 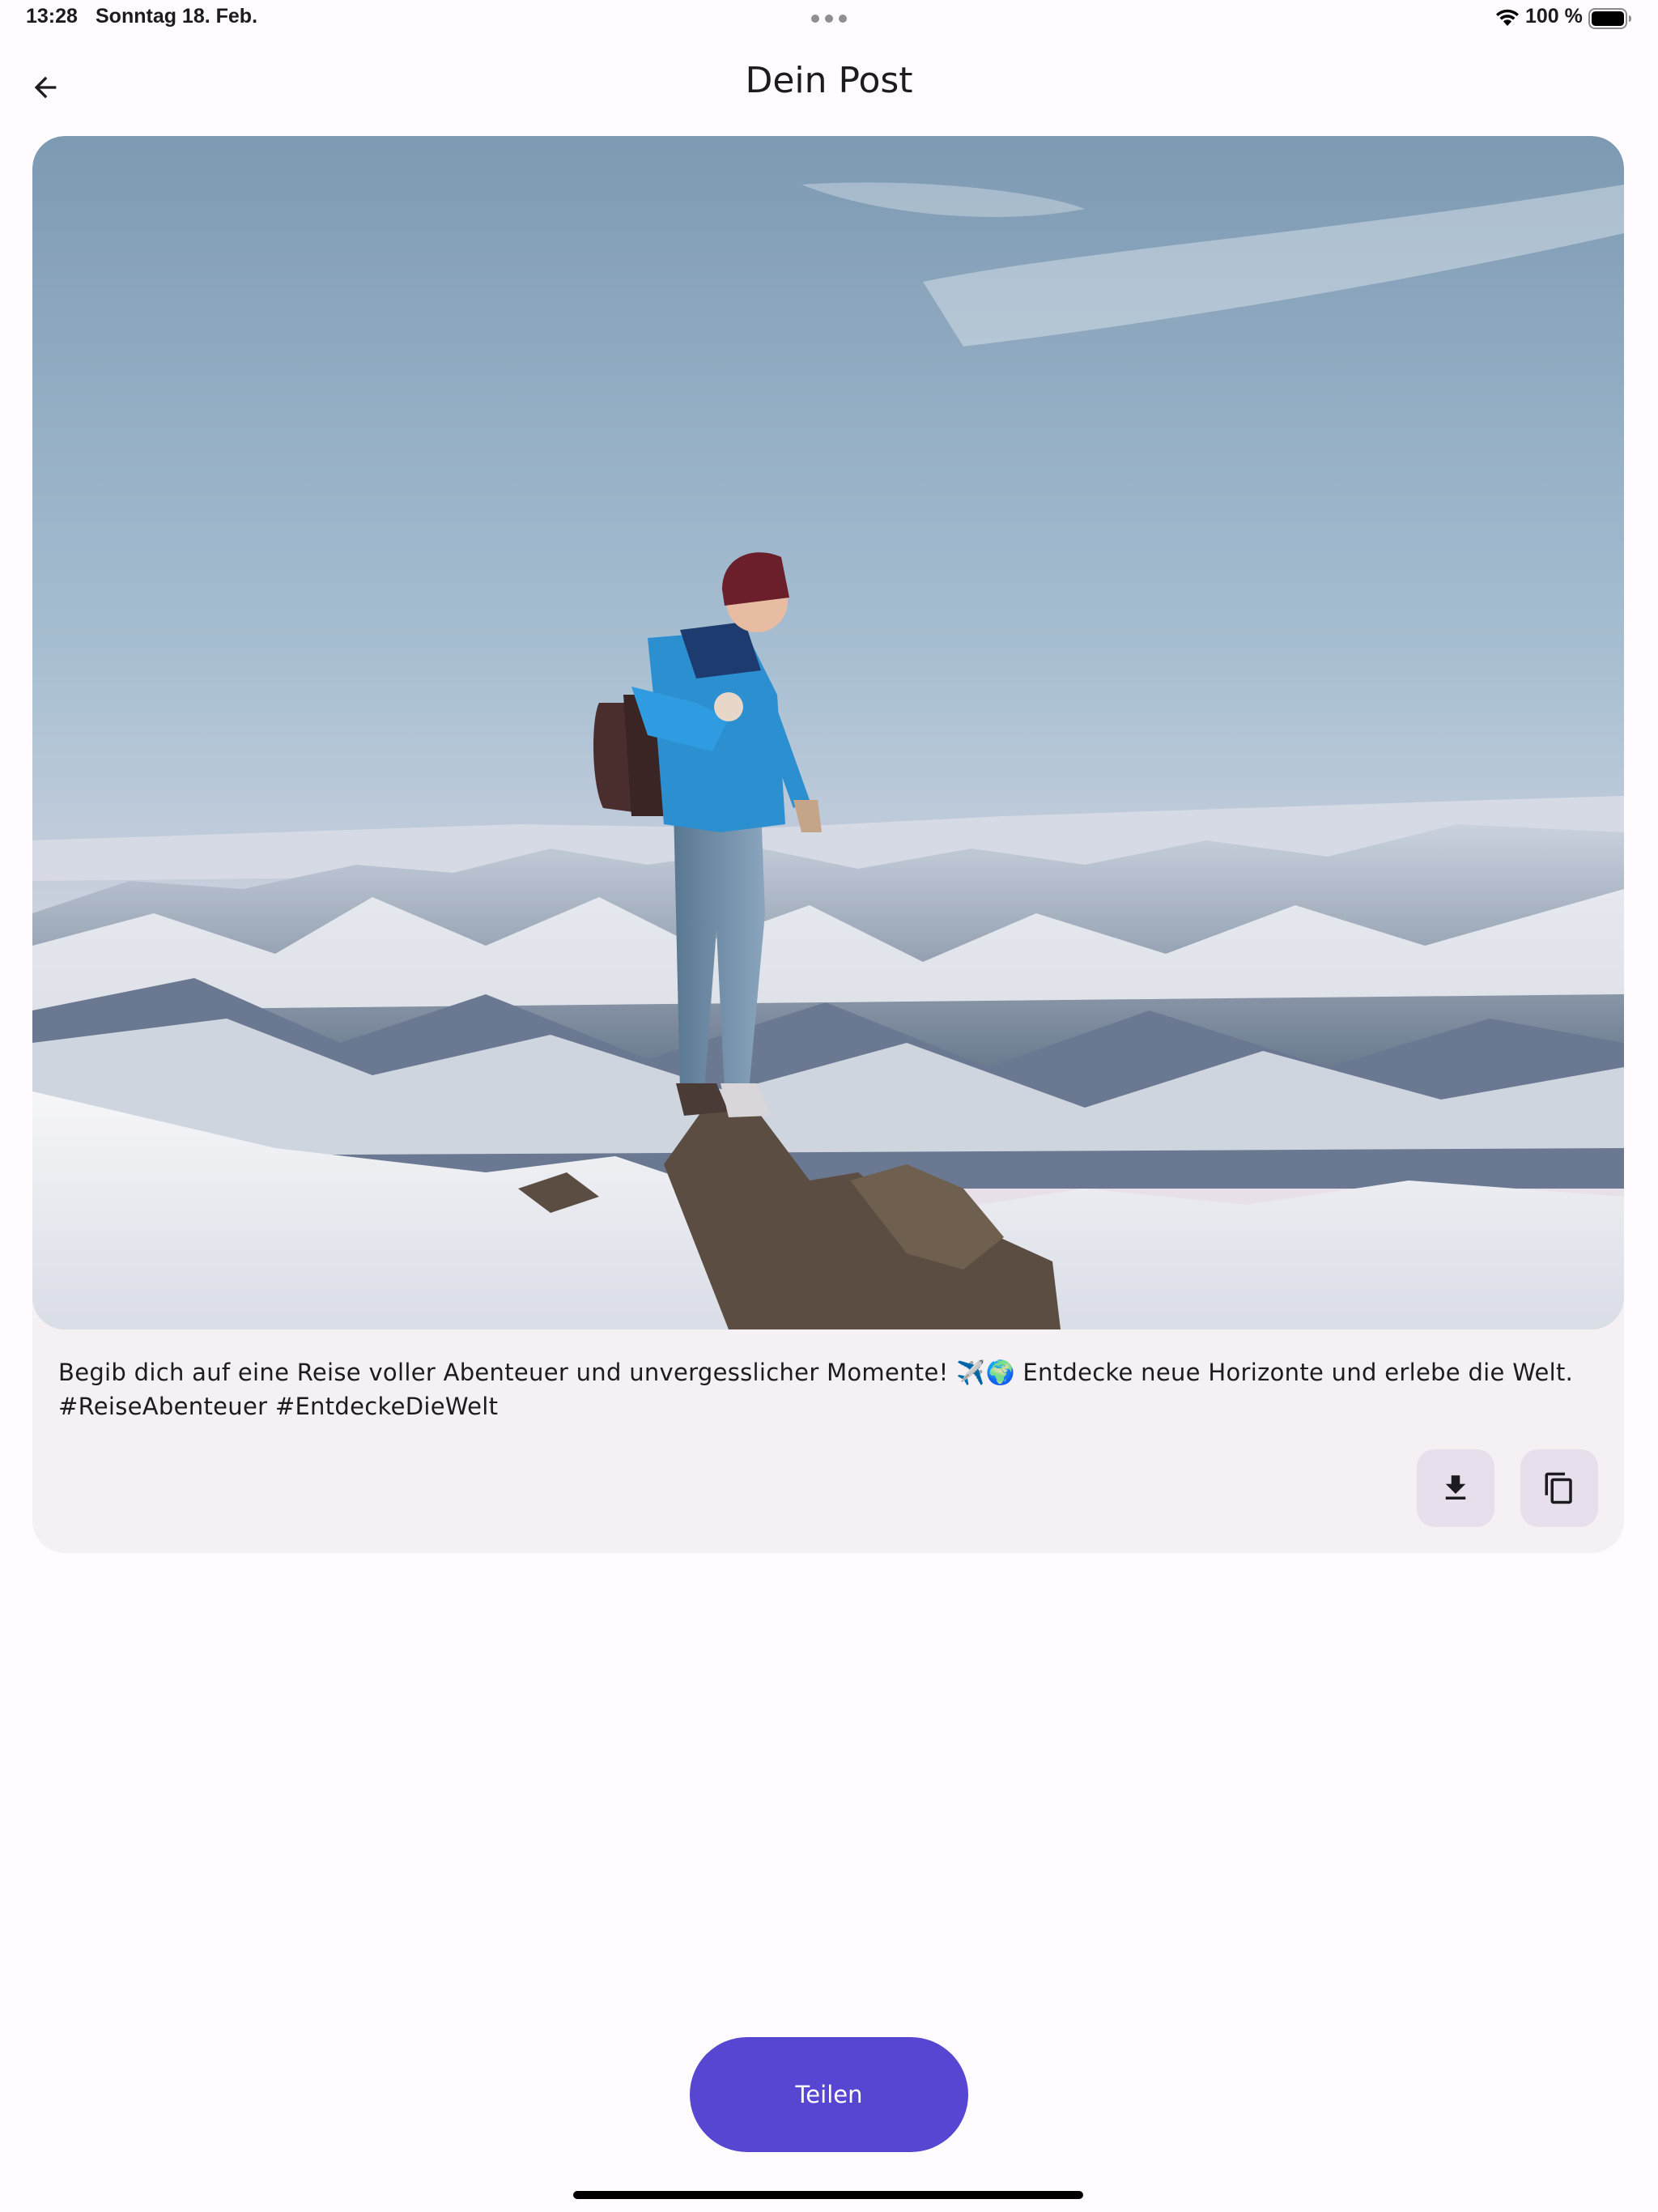 I want to click on share-button: Teilen, so click(x=829, y=2095).